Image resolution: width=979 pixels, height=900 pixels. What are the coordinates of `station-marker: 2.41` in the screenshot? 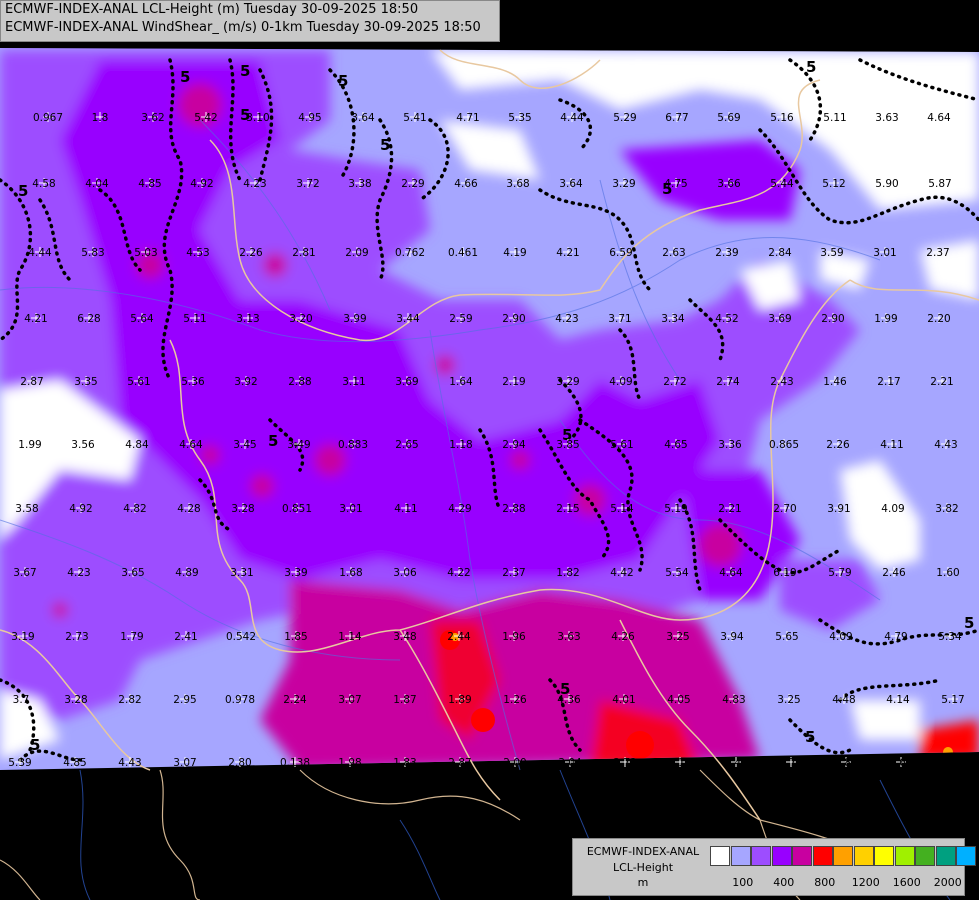 It's located at (186, 637).